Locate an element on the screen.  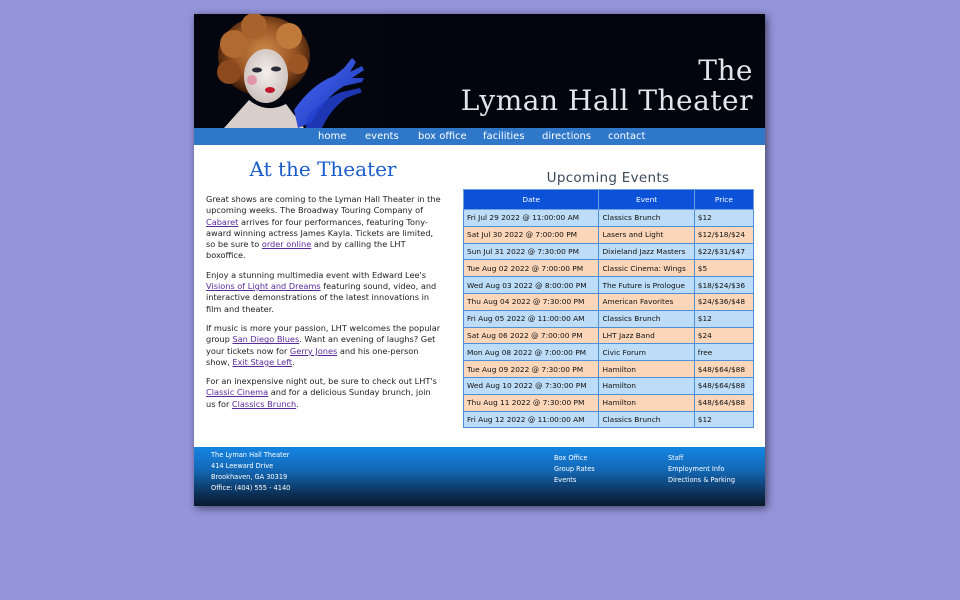
nav-events: events is located at coordinates (382, 136).